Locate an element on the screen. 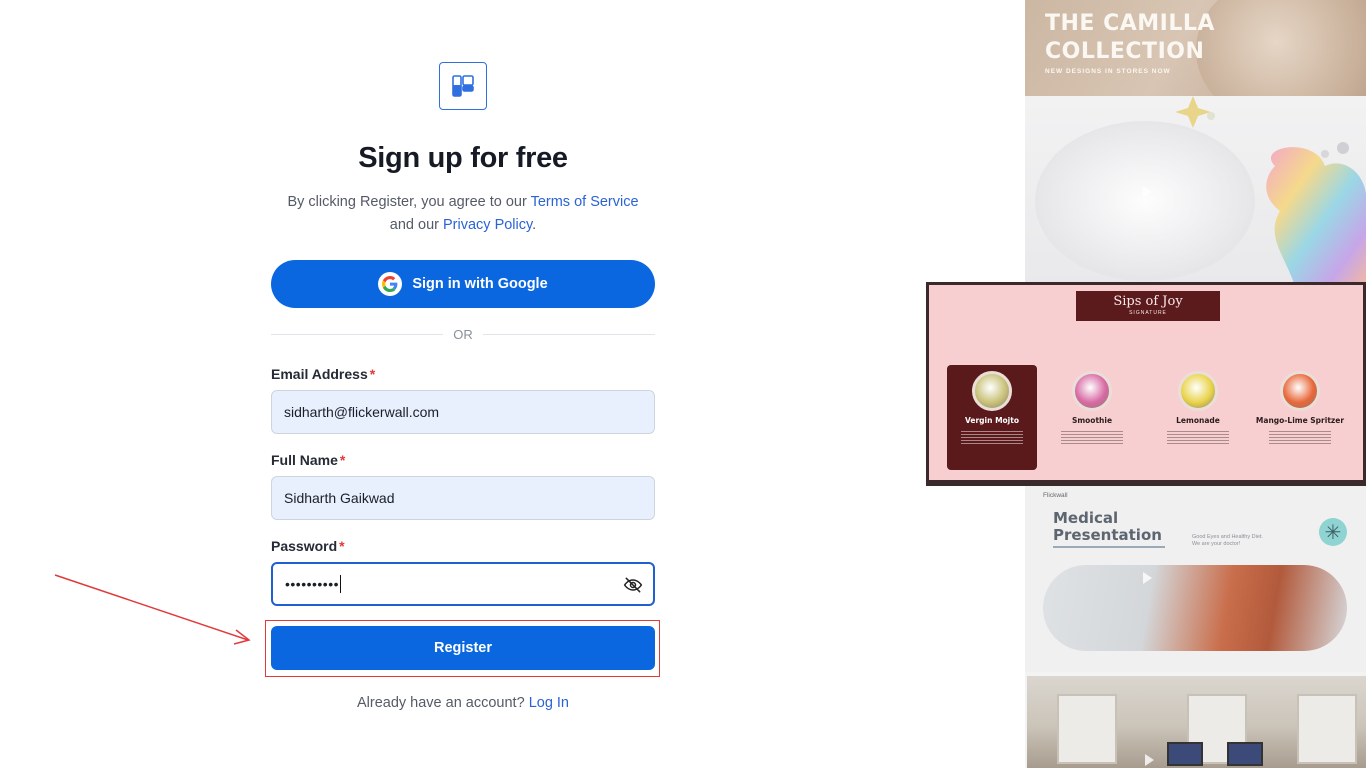  page-title: Sign up for free is located at coordinates (463, 158).